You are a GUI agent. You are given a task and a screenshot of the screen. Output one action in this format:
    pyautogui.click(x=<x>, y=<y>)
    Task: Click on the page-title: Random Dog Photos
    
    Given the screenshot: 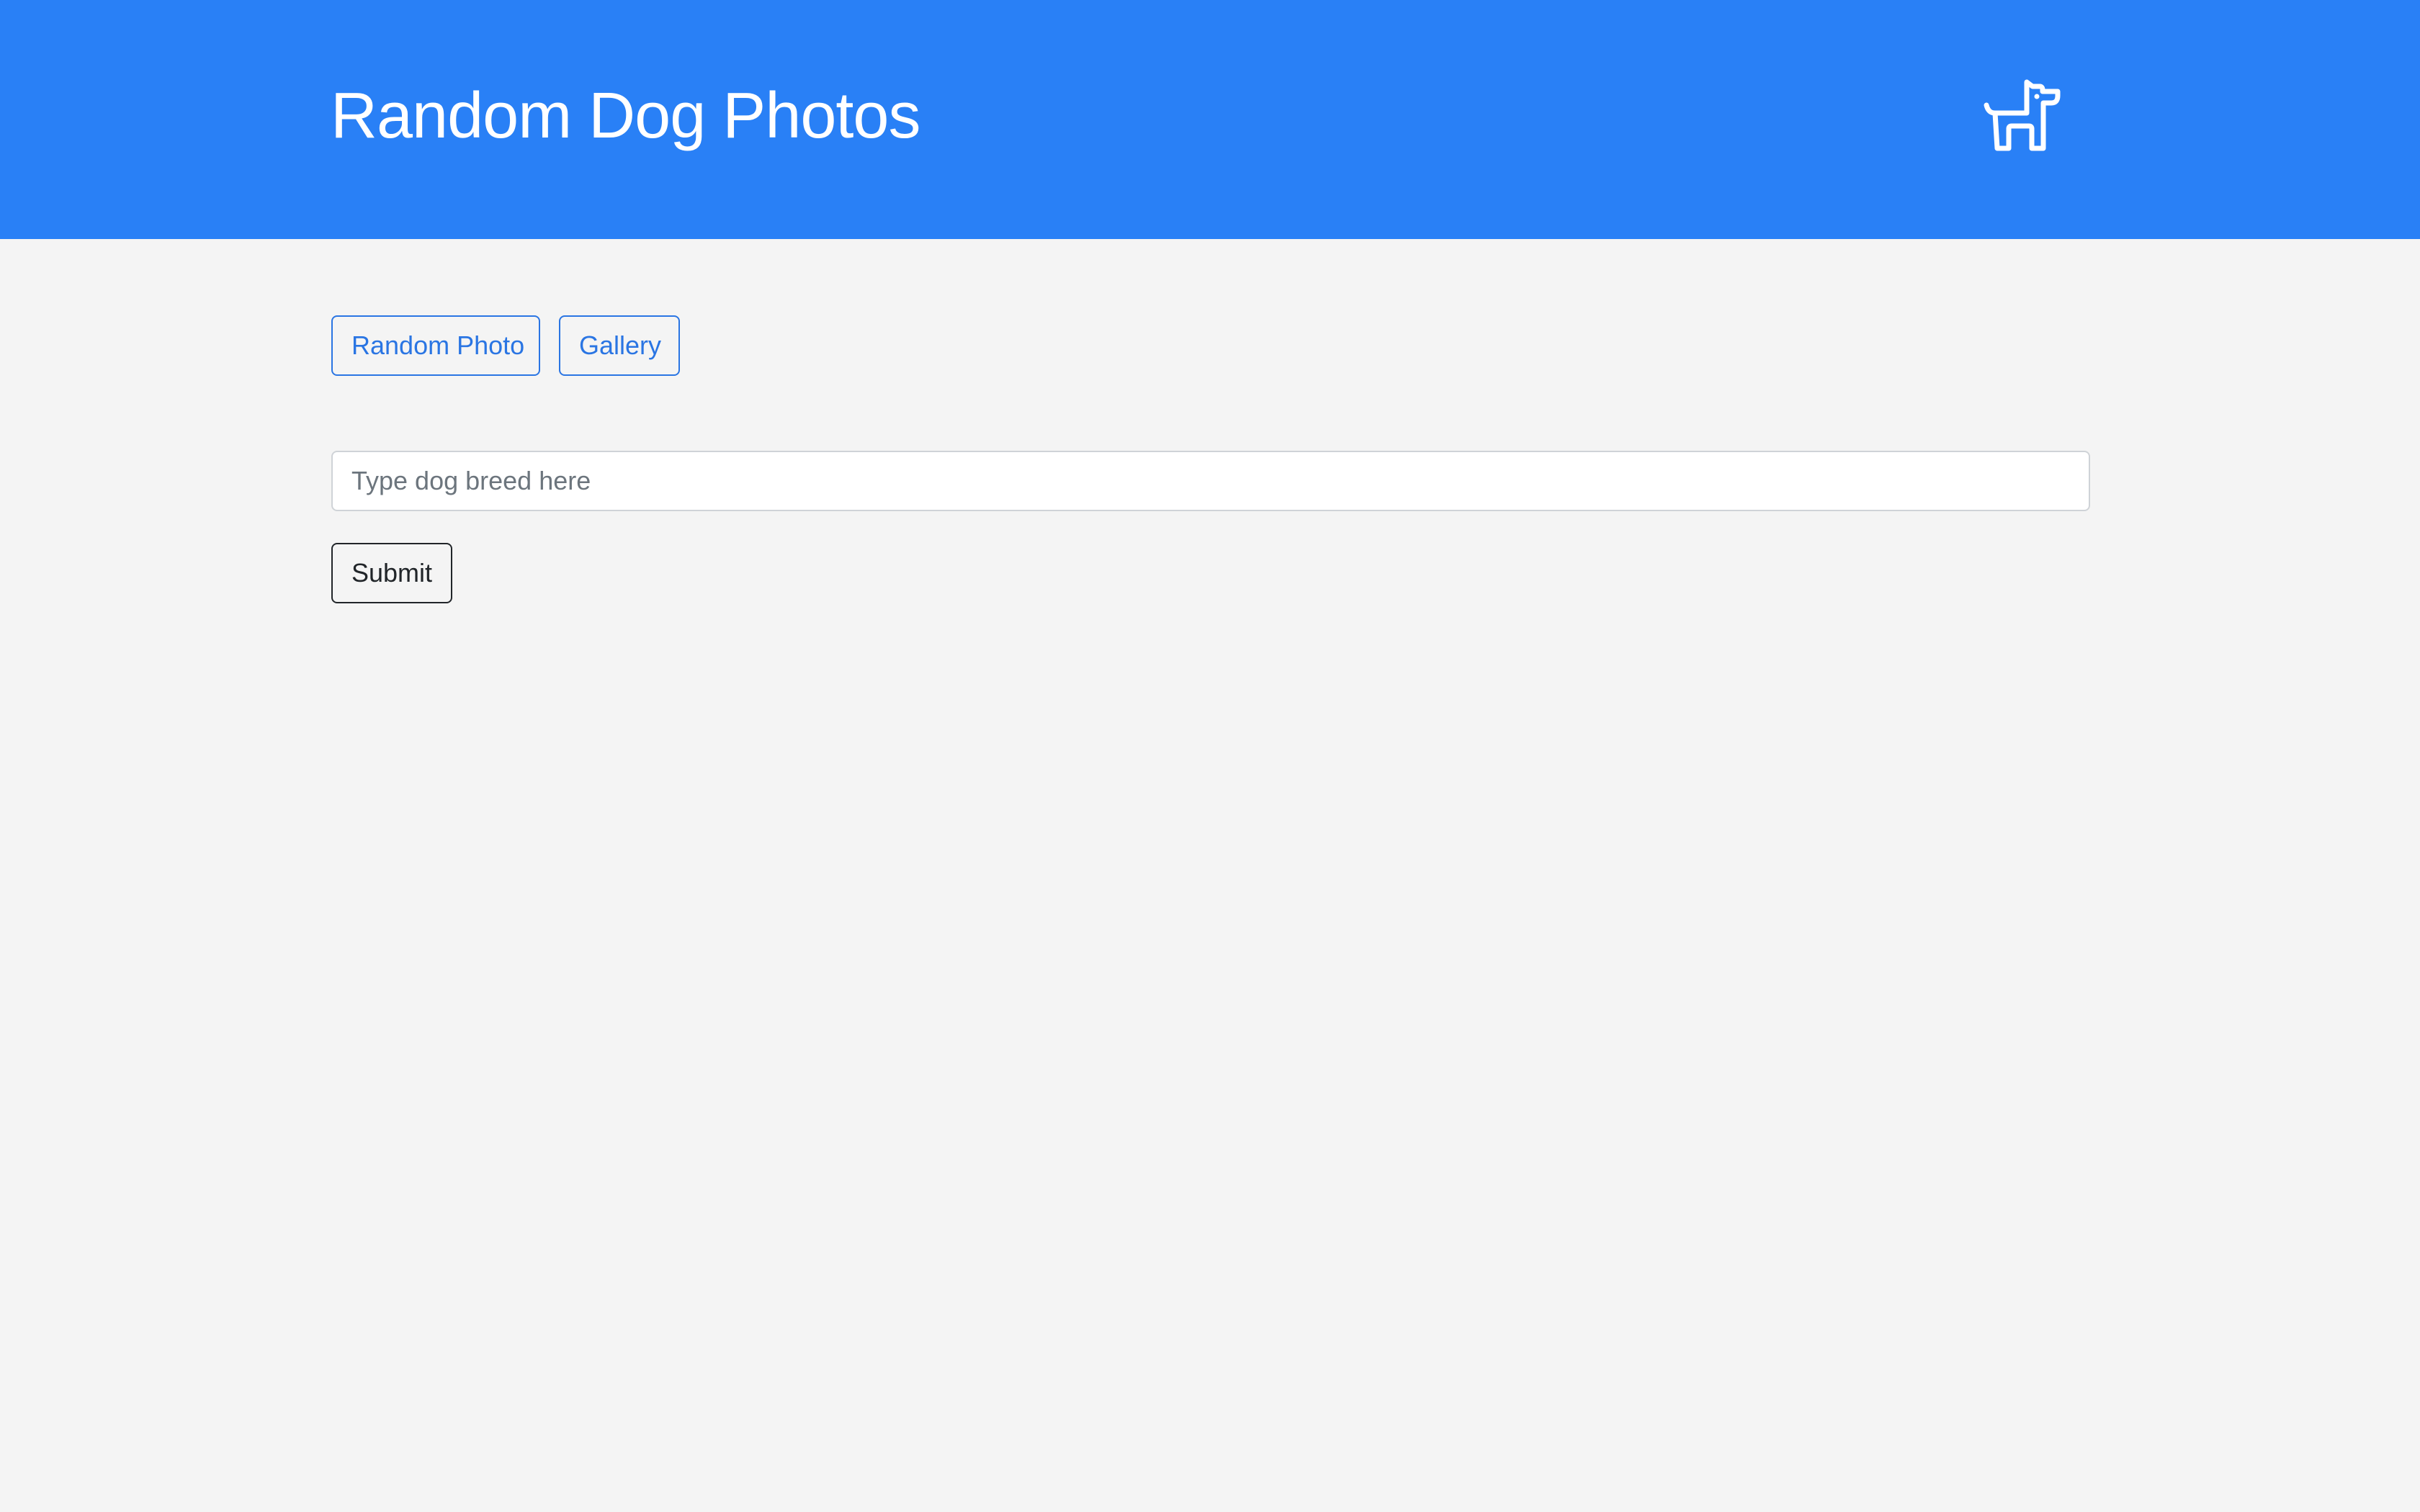 What is the action you would take?
    pyautogui.click(x=625, y=116)
    